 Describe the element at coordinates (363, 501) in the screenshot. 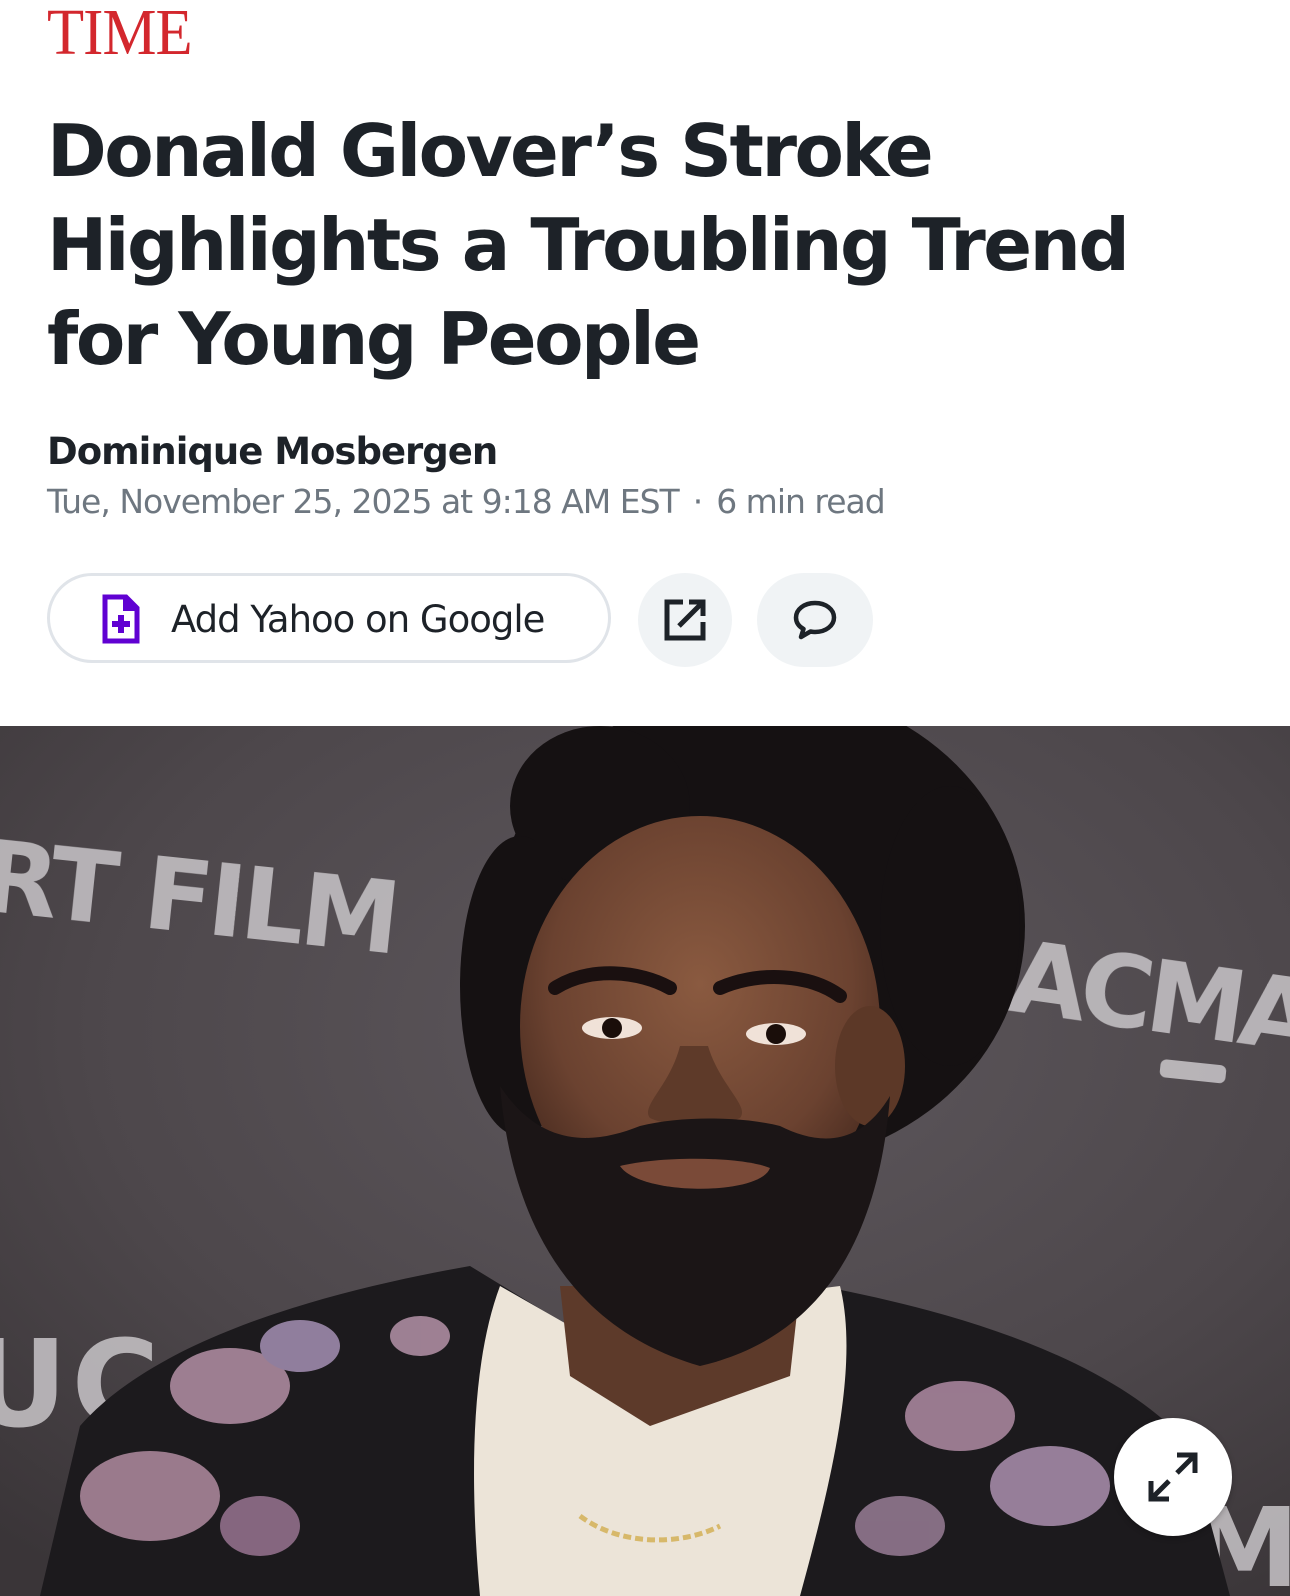

I see `publish-date: Tue, November 25, 2025 at 9:18 AM EST` at that location.